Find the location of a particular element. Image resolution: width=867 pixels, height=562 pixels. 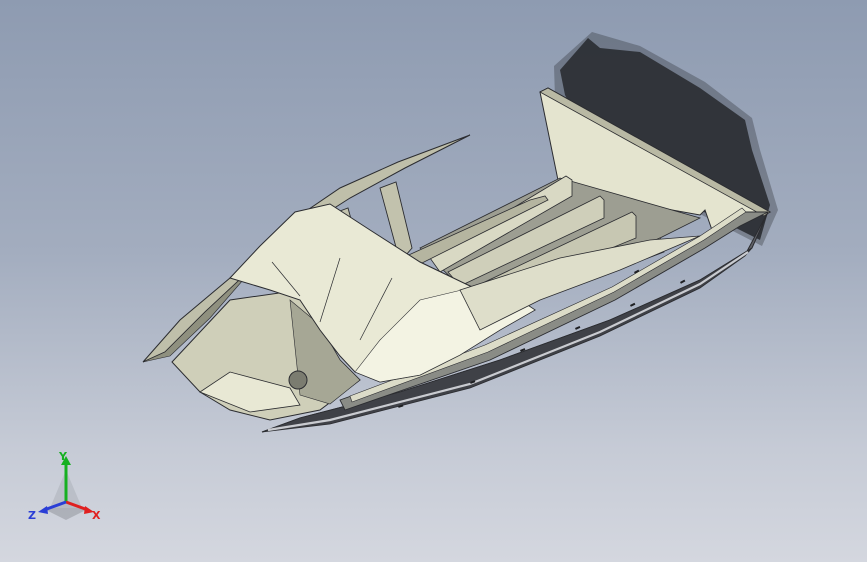

y-axis-label: Y is located at coordinates (63, 456).